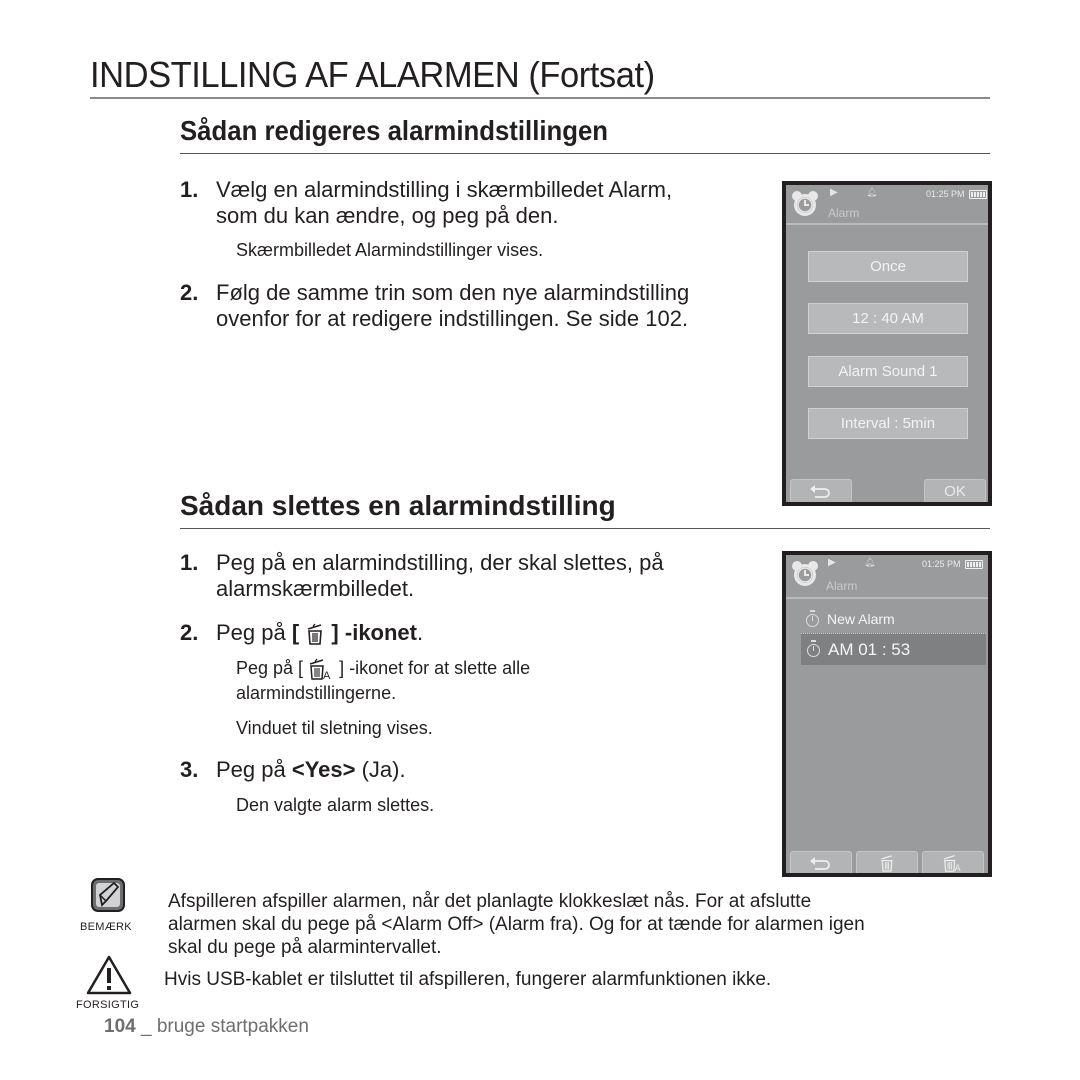  I want to click on page-title: INDSTILLING AF ALARMEN (Fortsat), so click(372, 74).